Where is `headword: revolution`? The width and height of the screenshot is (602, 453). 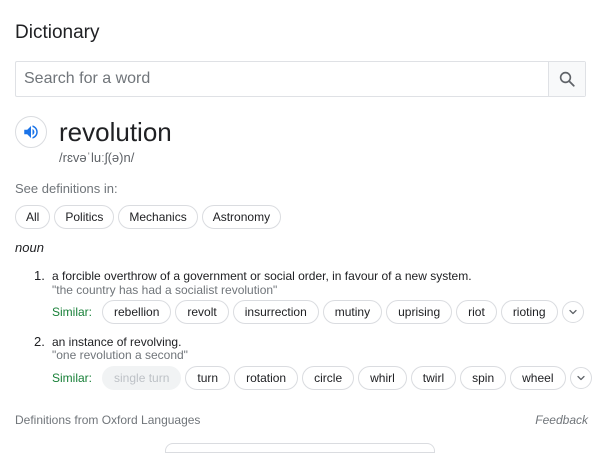
headword: revolution is located at coordinates (115, 132).